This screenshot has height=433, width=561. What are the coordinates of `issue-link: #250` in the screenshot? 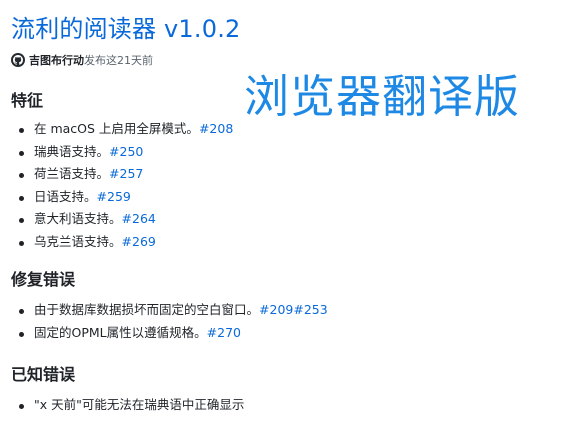 It's located at (126, 151).